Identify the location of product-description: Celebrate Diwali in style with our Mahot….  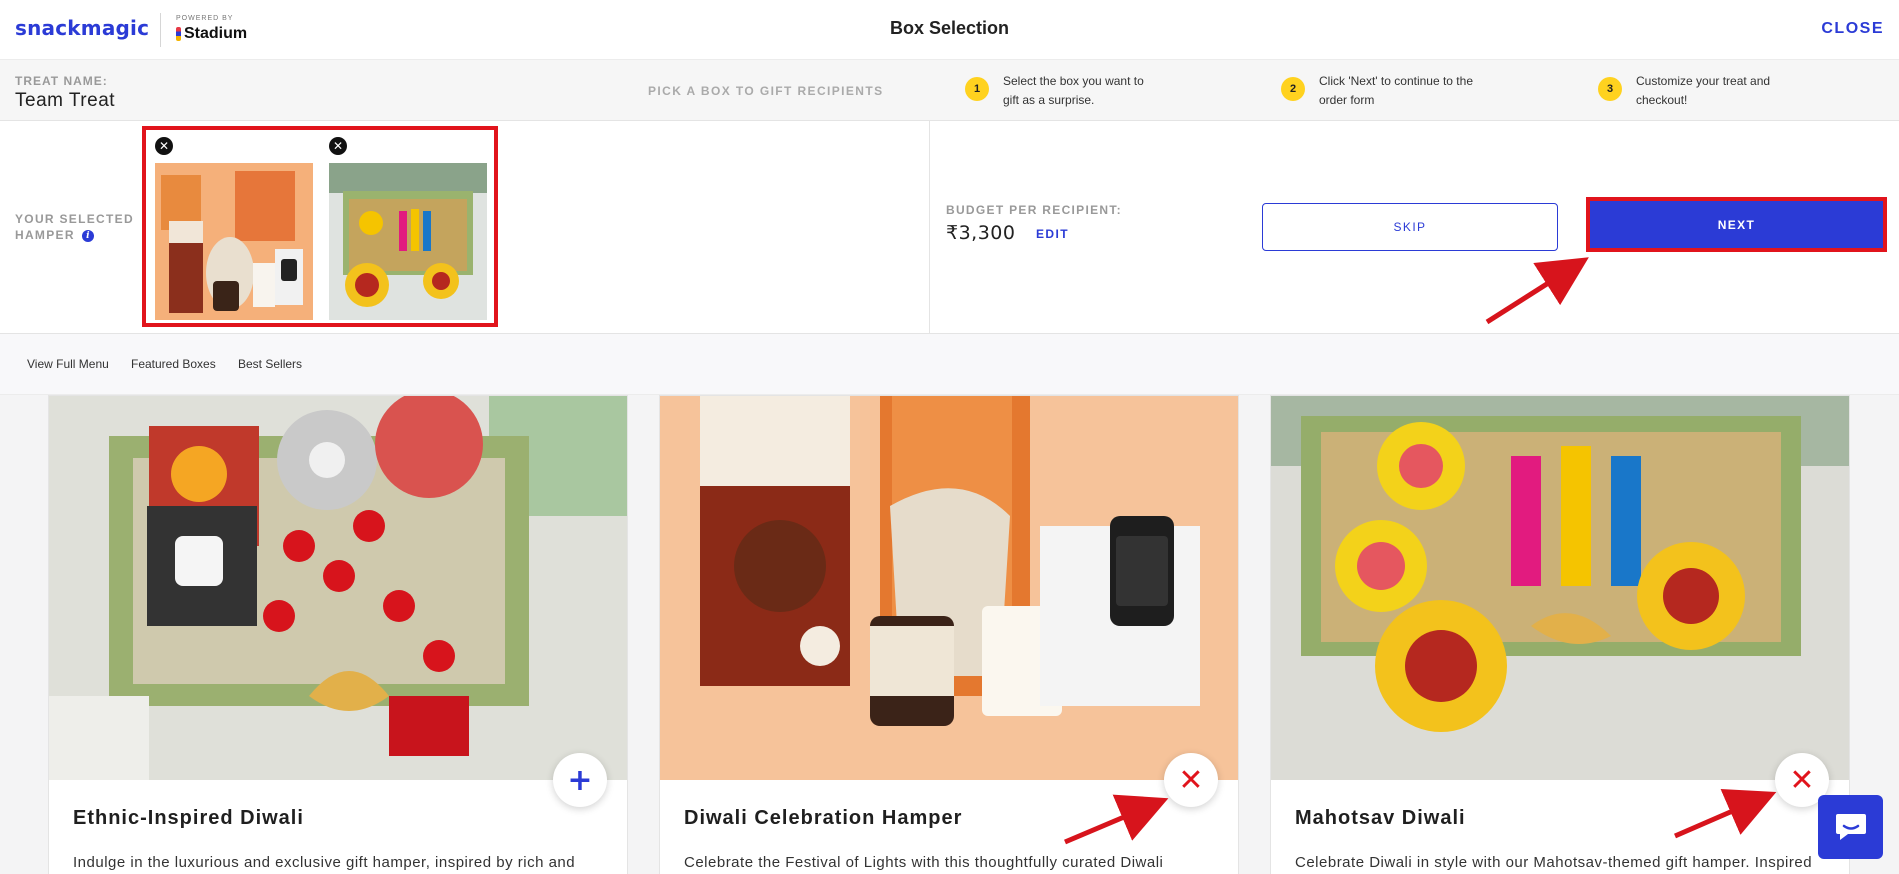
(1554, 862).